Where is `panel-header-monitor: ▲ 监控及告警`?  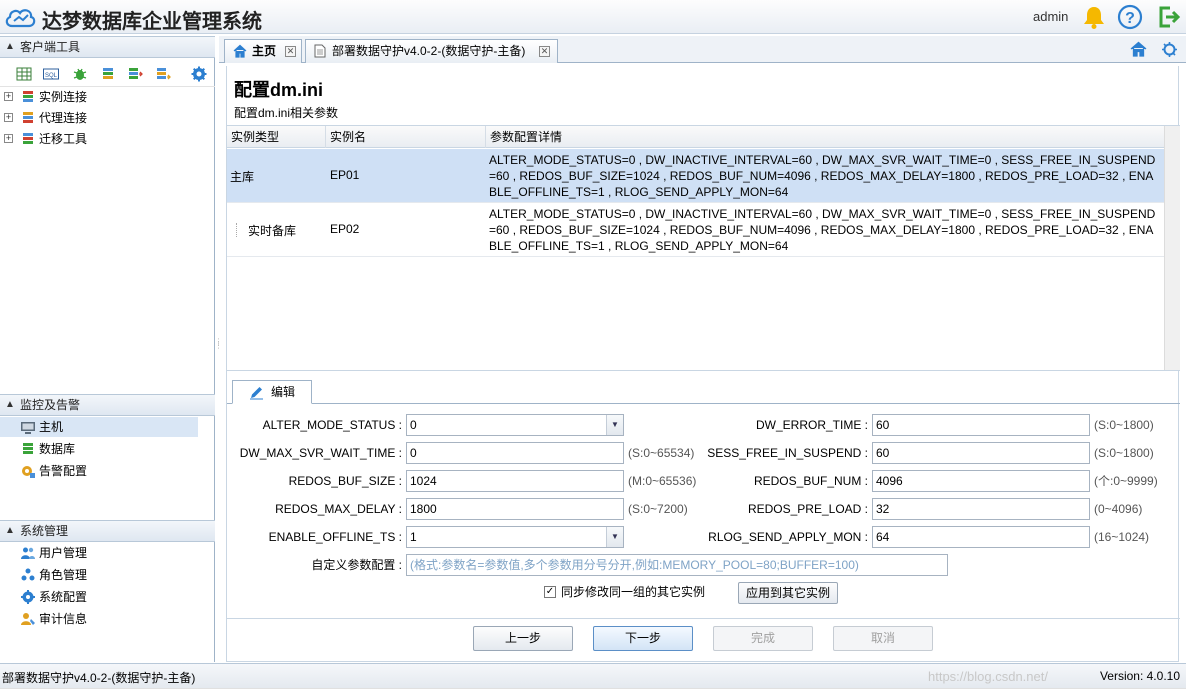 panel-header-monitor: ▲ 监控及告警 is located at coordinates (107, 405).